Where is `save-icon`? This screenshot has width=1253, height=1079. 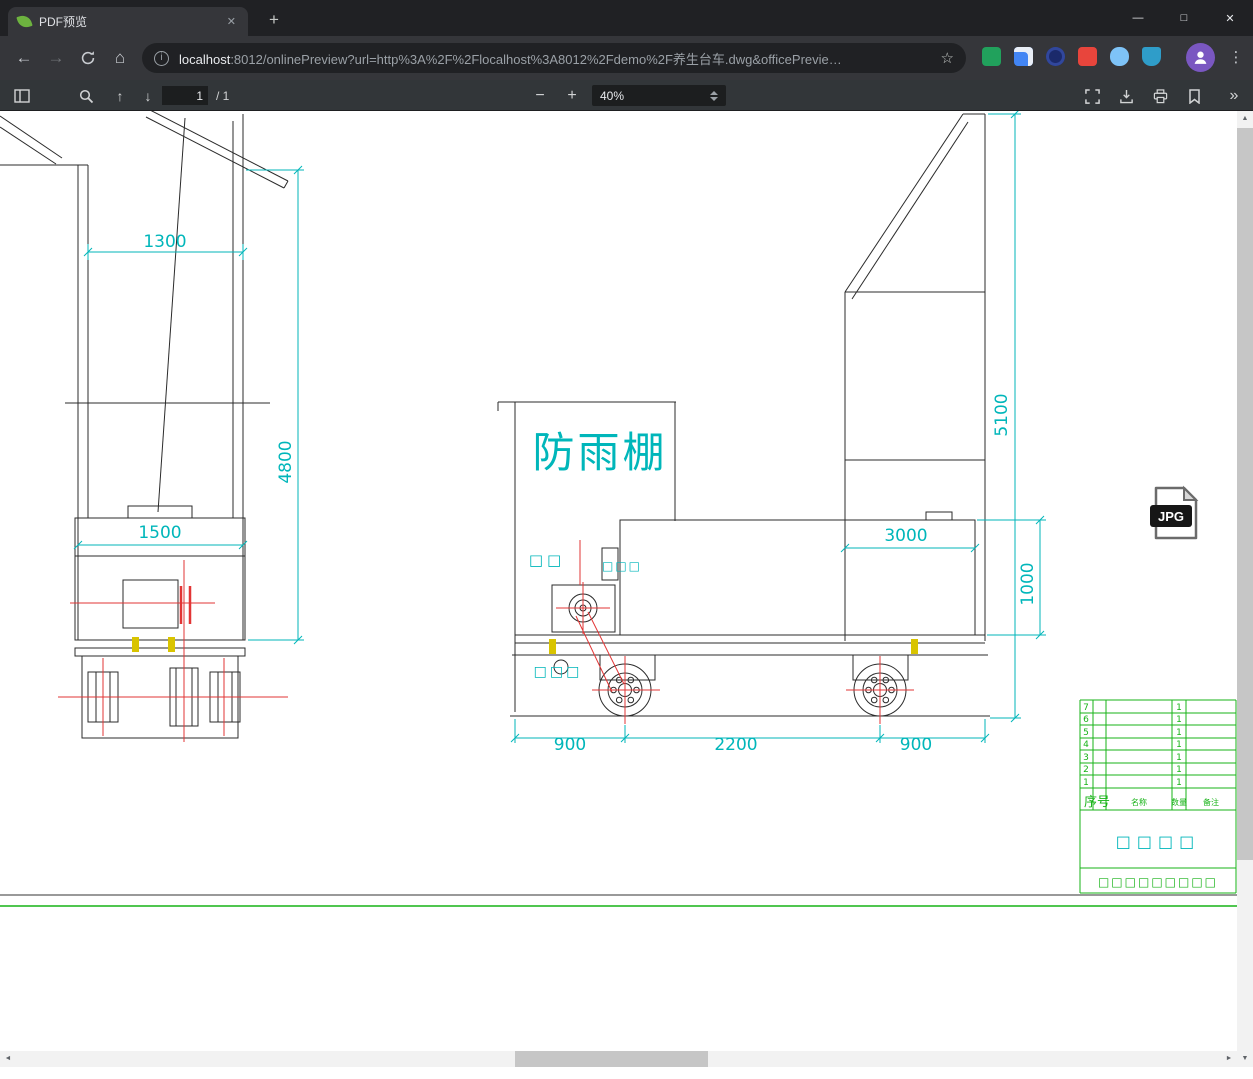 save-icon is located at coordinates (1126, 96).